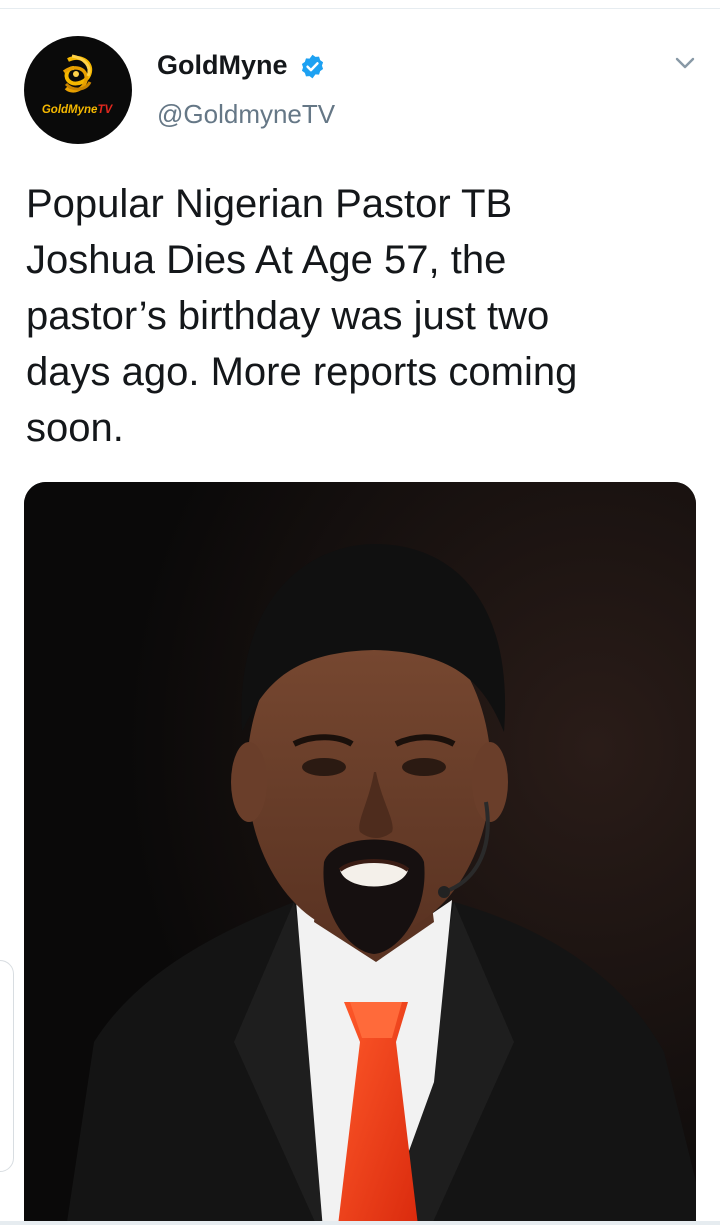 The height and width of the screenshot is (1225, 720). What do you see at coordinates (222, 65) in the screenshot?
I see `display-name: GoldMyne` at bounding box center [222, 65].